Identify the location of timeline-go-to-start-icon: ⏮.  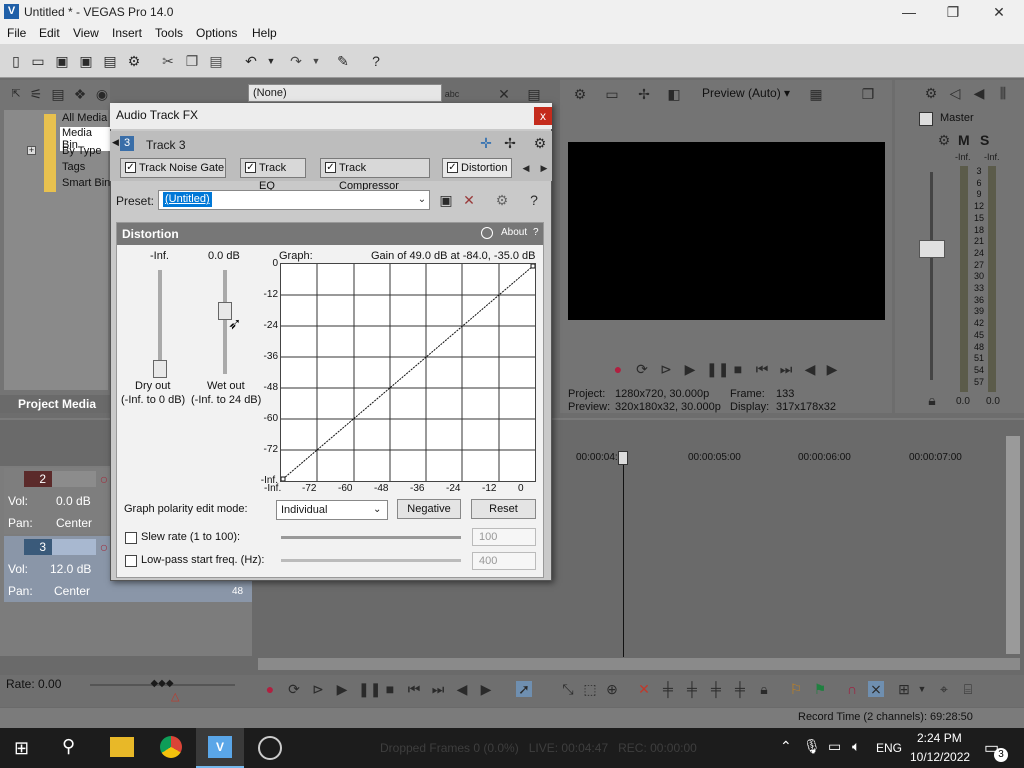
(414, 689).